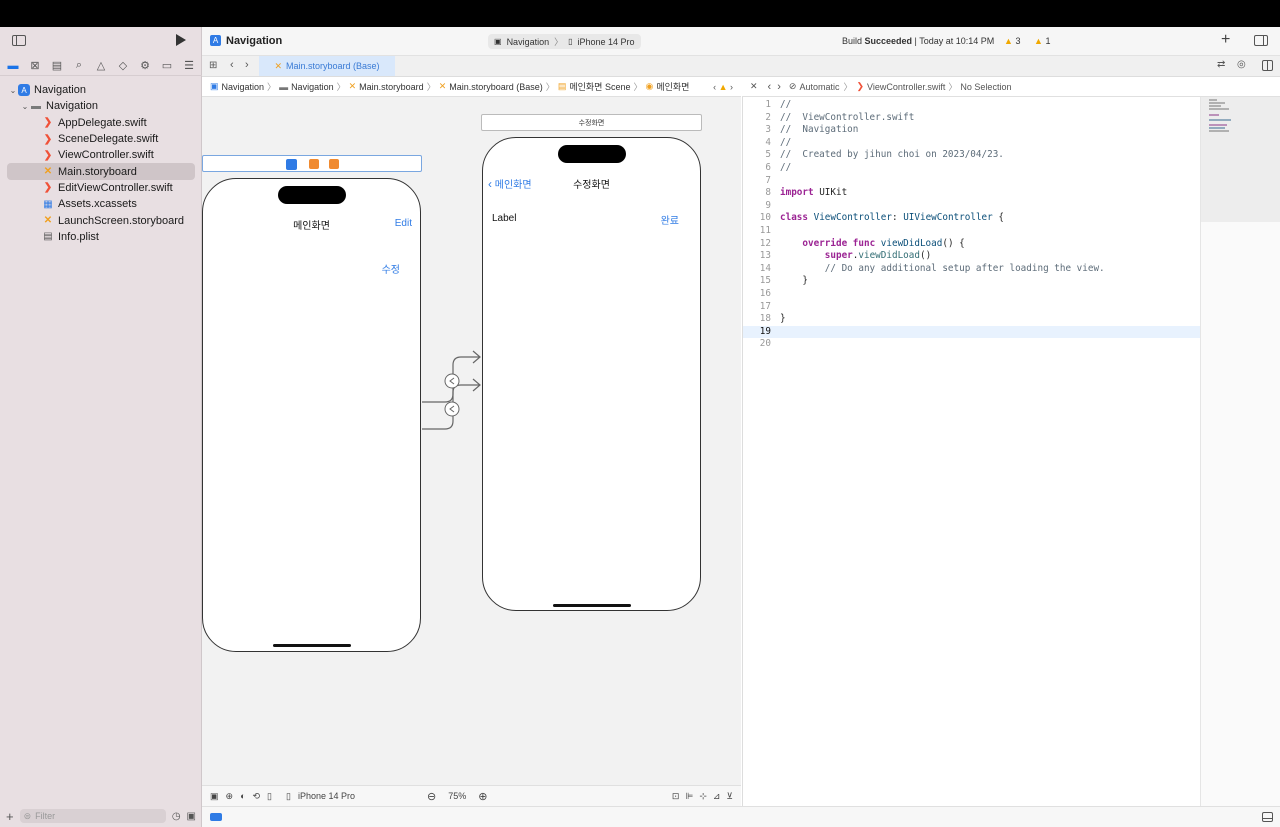 This screenshot has width=1280, height=827. I want to click on file-tree-item: ⌄ ▬ Navigation, so click(101, 106).